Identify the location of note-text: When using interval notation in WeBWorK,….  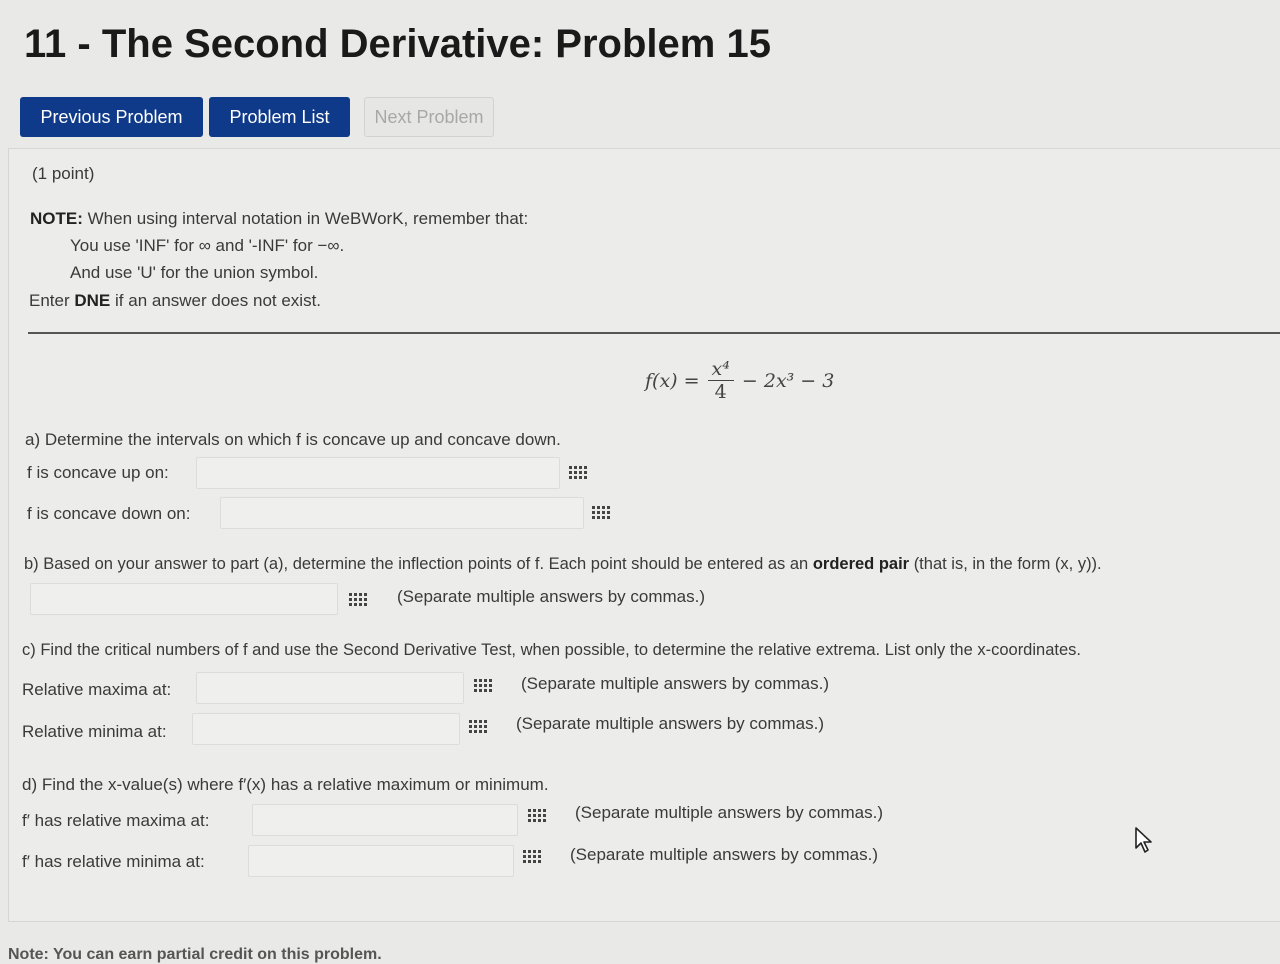
(308, 218).